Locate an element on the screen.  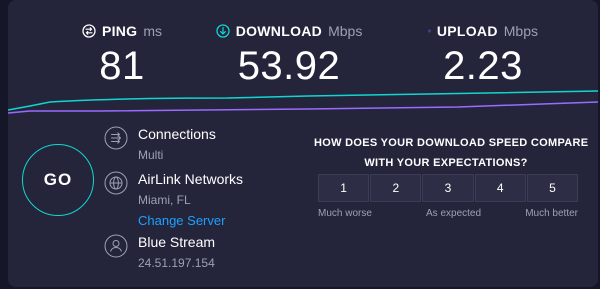
ping-metric: PING ms 81 is located at coordinates (122, 55).